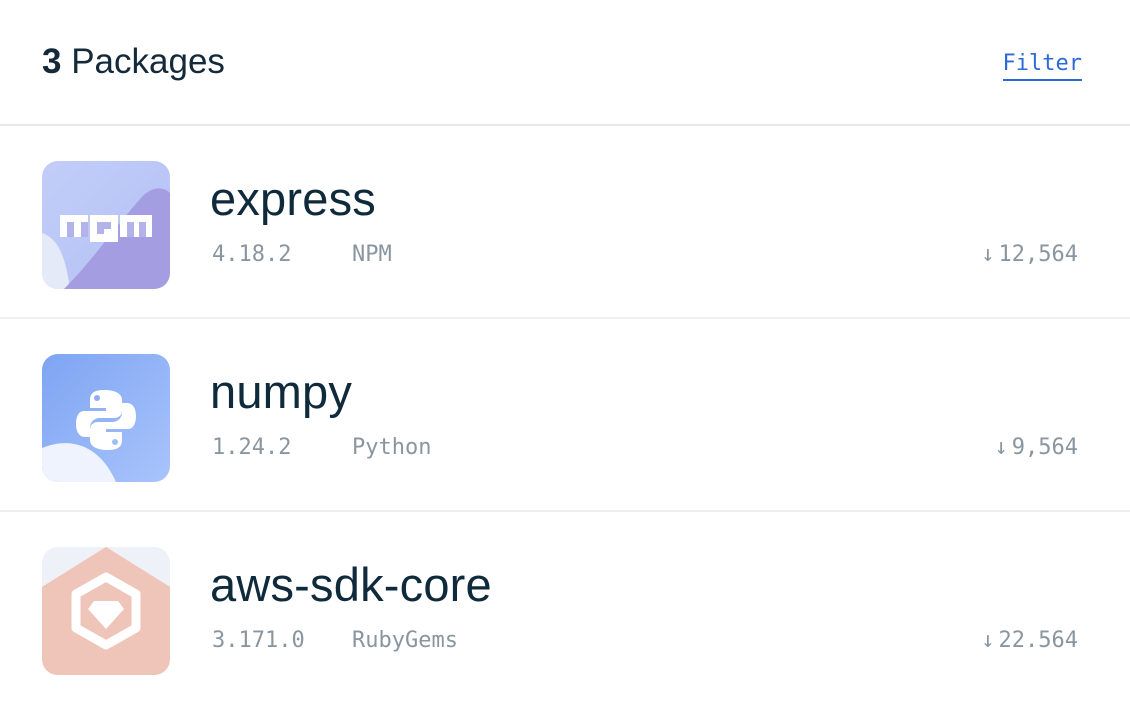 The height and width of the screenshot is (705, 1130). Describe the element at coordinates (405, 640) in the screenshot. I see `package-registry: RubyGems` at that location.